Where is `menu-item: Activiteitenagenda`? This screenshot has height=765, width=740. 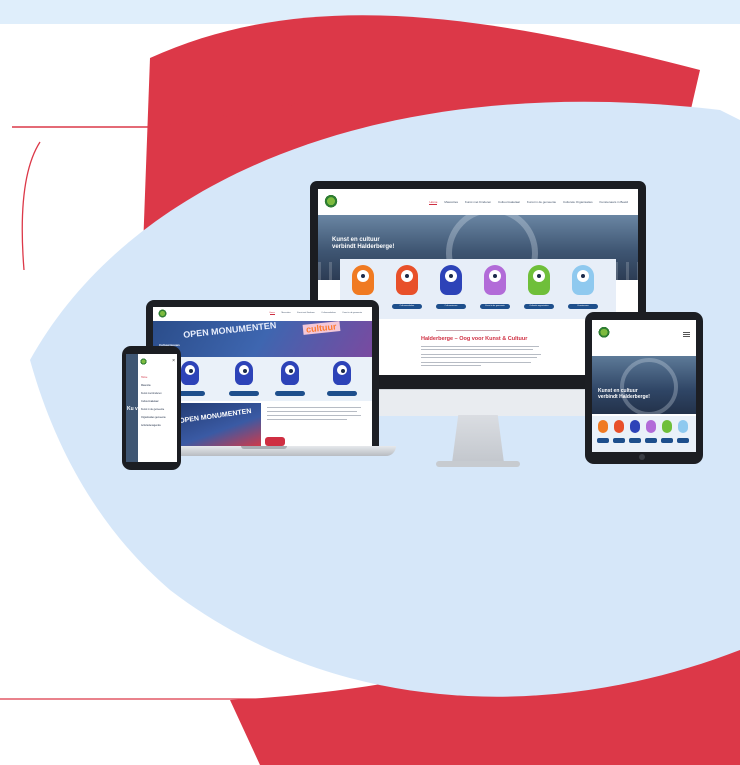
menu-item: Activiteitenagenda is located at coordinates (151, 425).